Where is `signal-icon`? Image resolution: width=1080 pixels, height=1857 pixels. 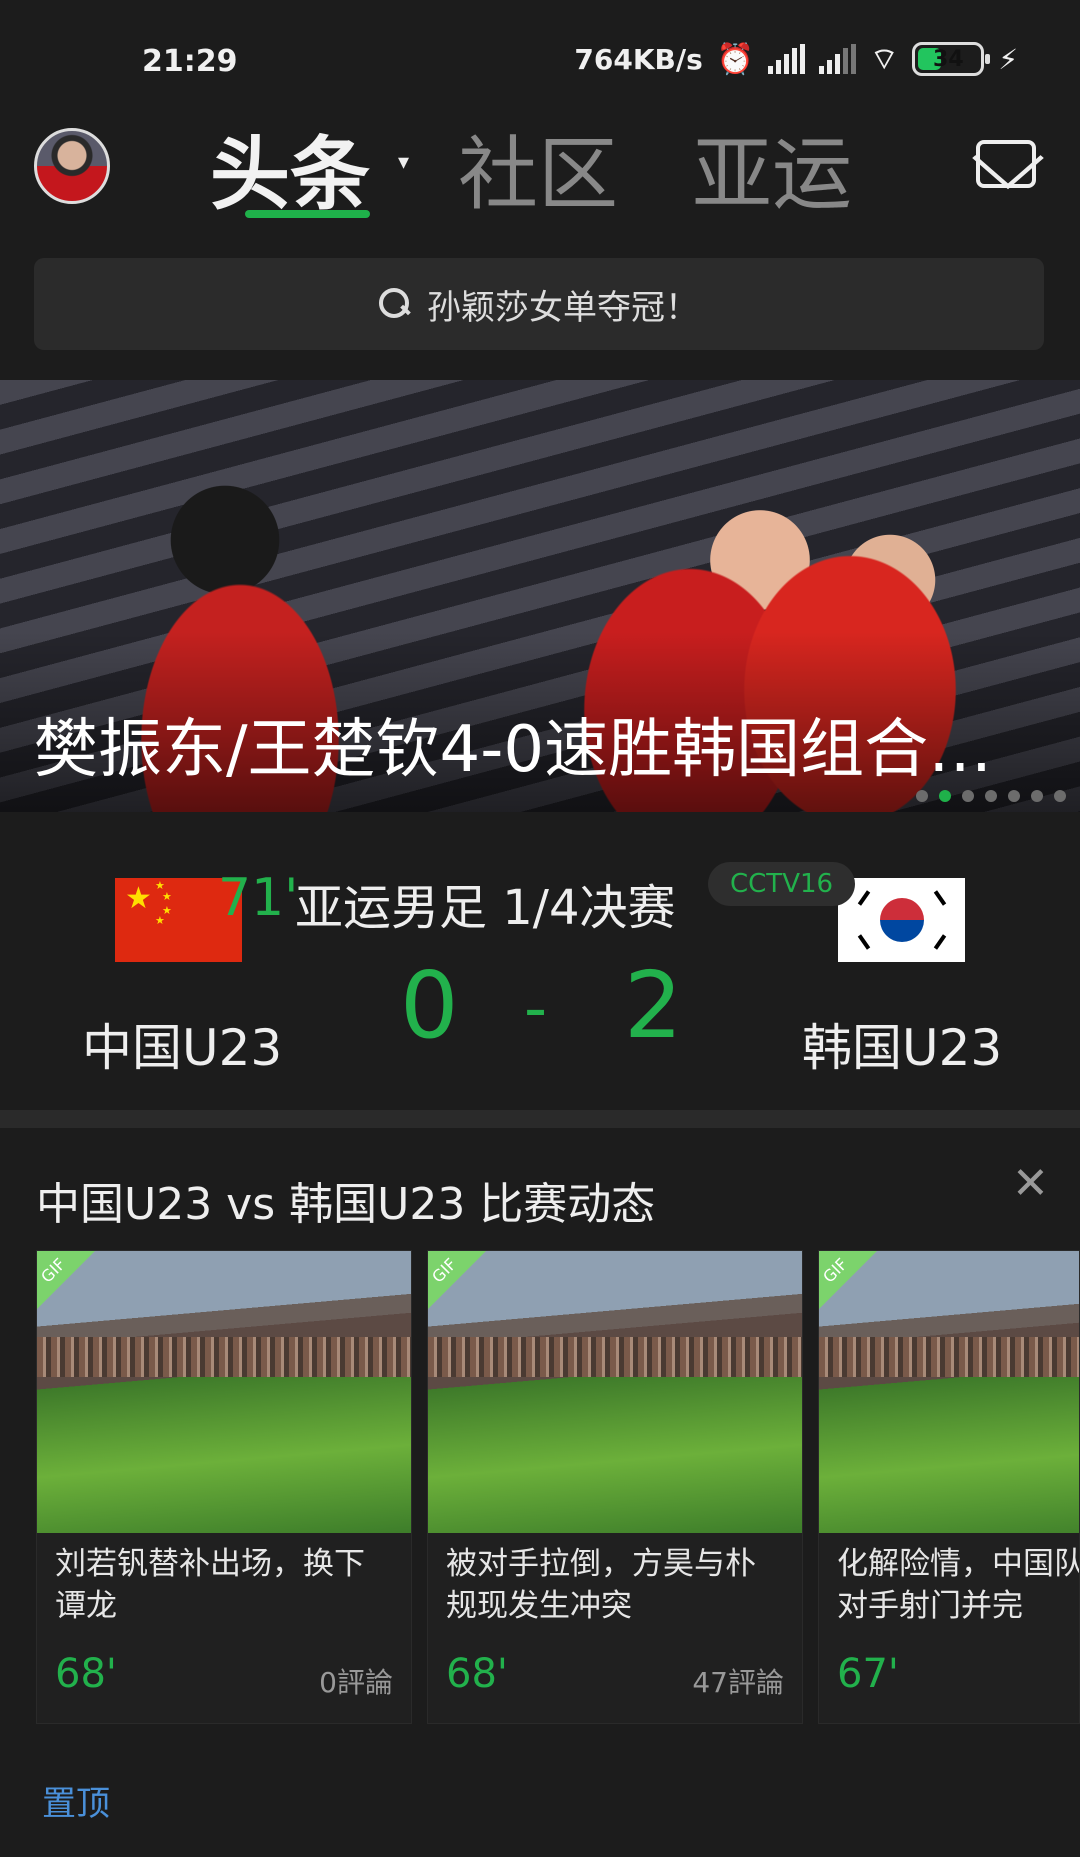 signal-icon is located at coordinates (787, 59).